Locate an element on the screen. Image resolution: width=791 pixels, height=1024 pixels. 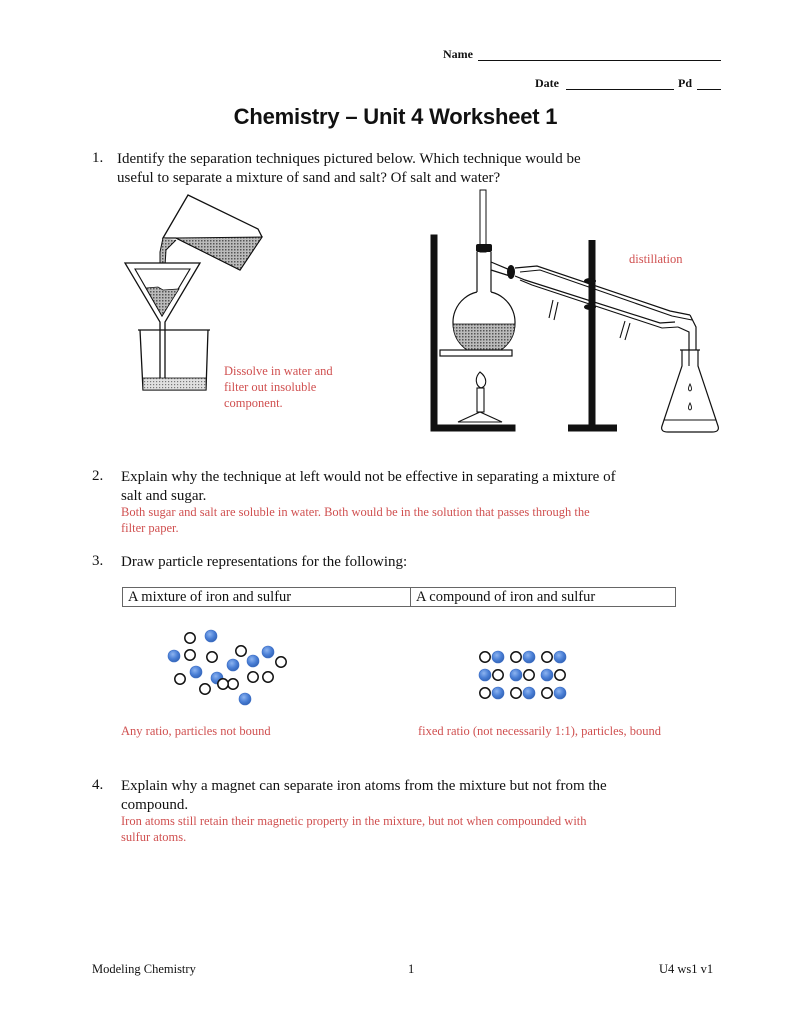
footer-page-number: 1 is located at coordinates (411, 969).